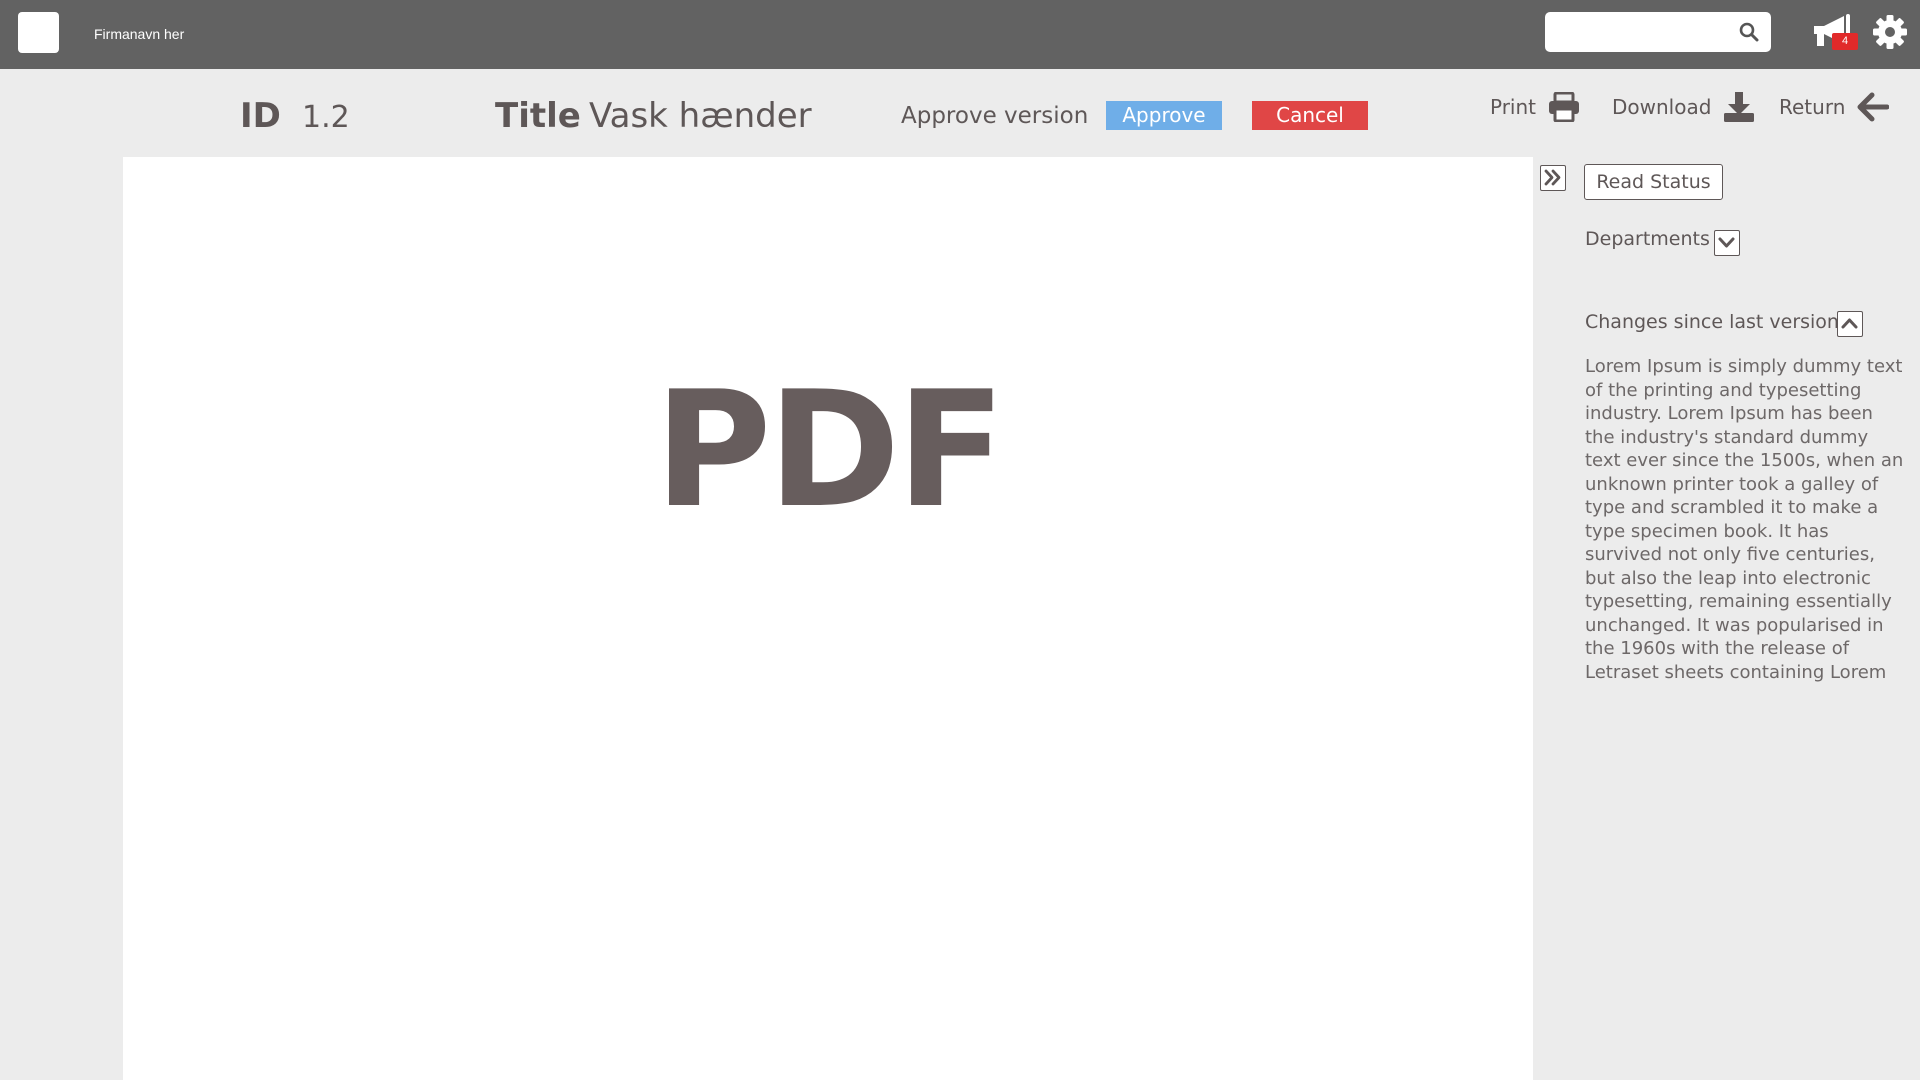  Describe the element at coordinates (1739, 107) in the screenshot. I see `download-icon` at that location.